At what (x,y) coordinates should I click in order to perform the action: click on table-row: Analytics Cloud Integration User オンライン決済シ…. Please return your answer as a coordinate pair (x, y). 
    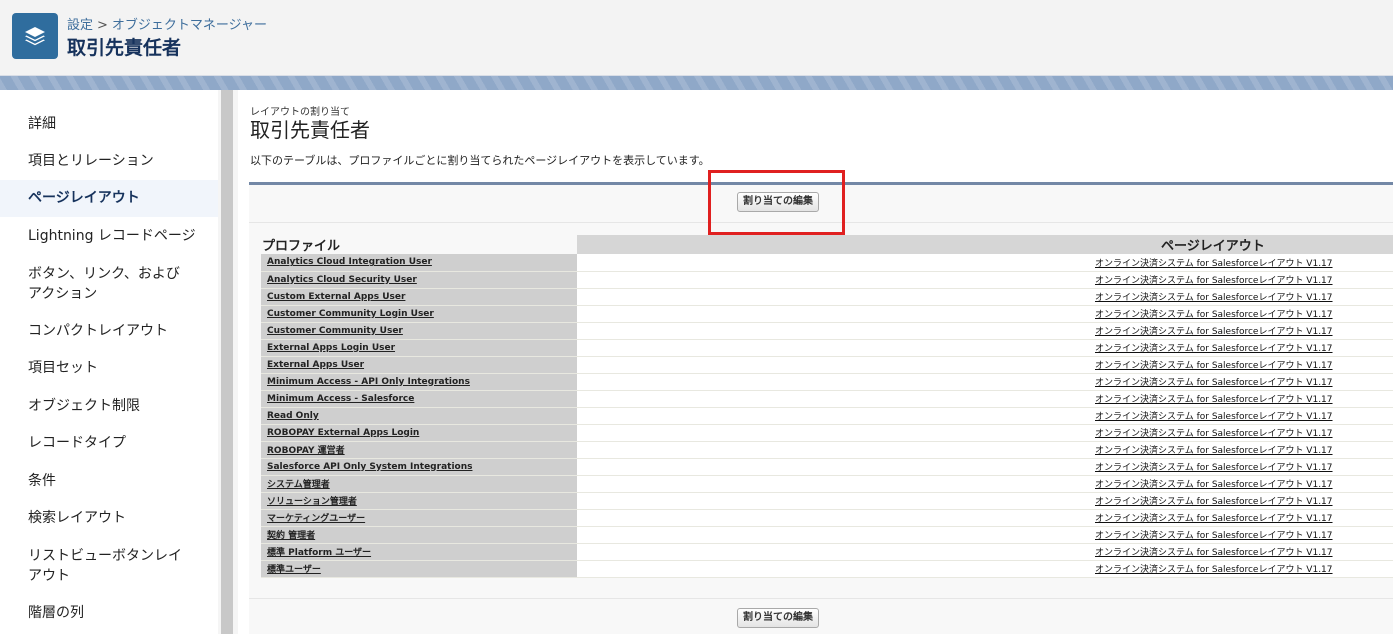
    Looking at the image, I should click on (827, 263).